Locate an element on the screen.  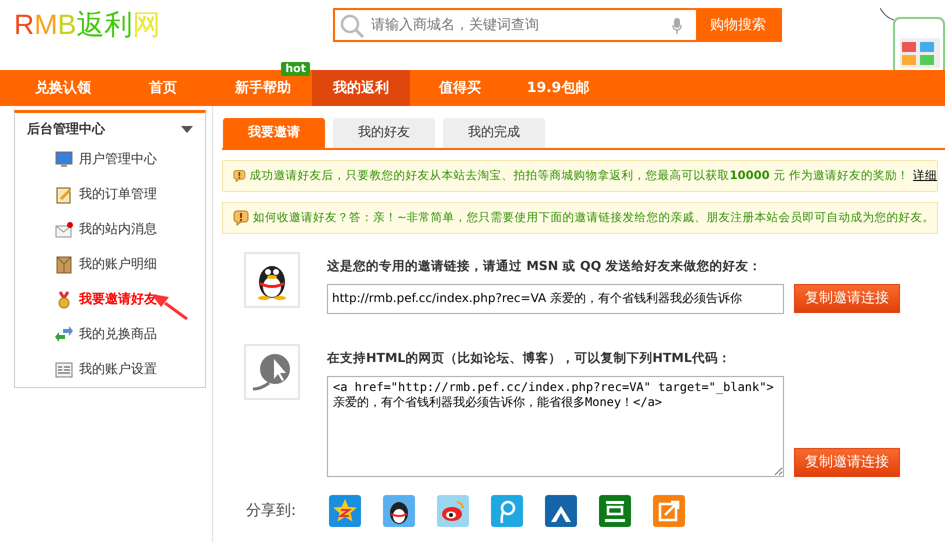
nav-item: 首页 is located at coordinates (163, 88).